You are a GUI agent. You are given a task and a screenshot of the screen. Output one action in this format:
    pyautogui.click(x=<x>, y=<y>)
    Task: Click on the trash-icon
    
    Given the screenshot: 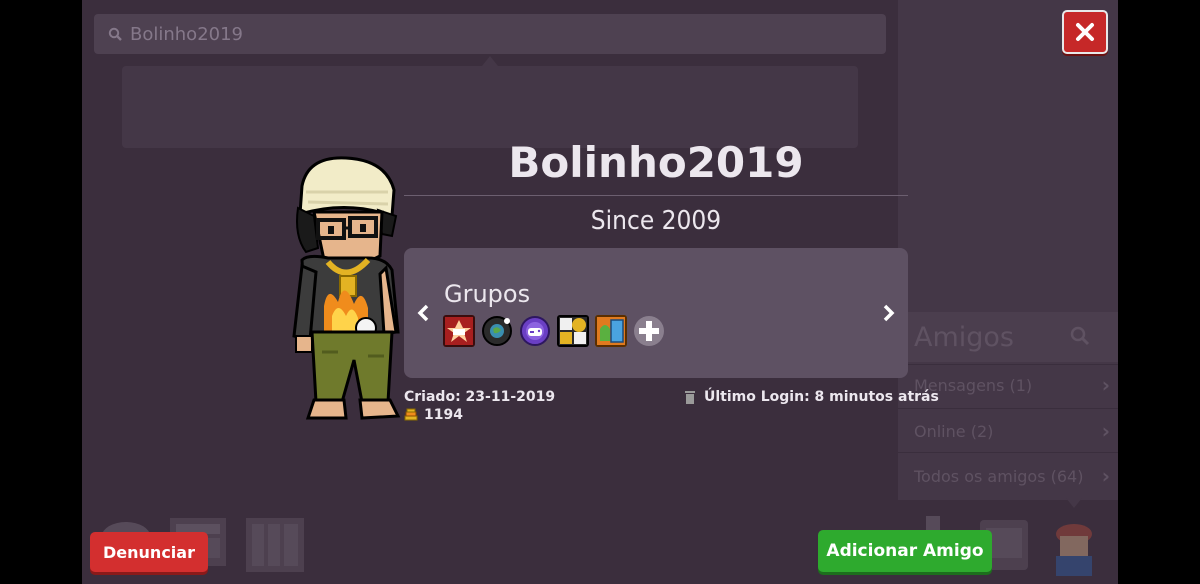 What is the action you would take?
    pyautogui.click(x=690, y=397)
    